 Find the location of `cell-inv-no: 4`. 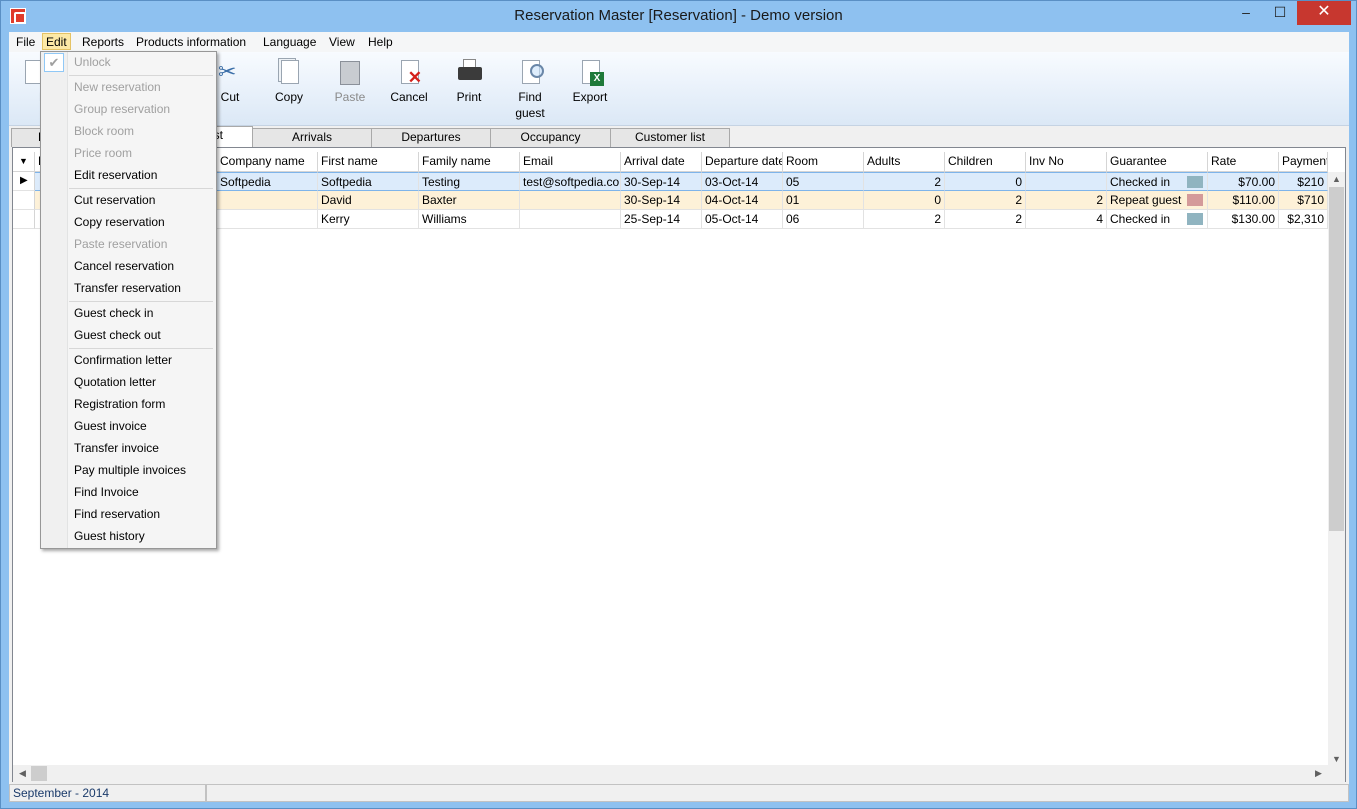

cell-inv-no: 4 is located at coordinates (1066, 219).